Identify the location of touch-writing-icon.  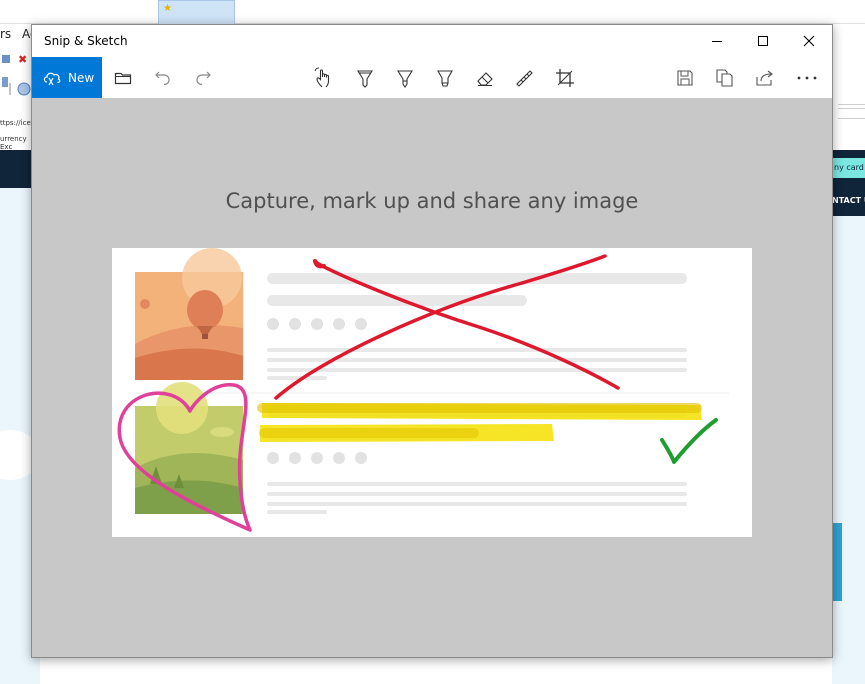
(322, 77).